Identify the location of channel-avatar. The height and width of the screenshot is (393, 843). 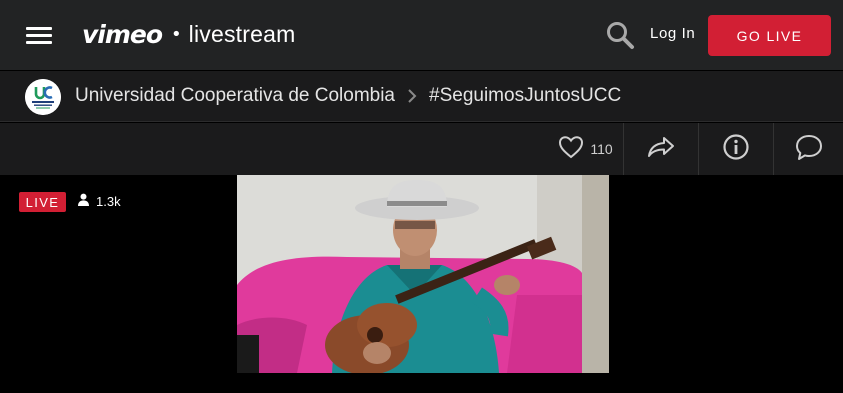
(43, 97).